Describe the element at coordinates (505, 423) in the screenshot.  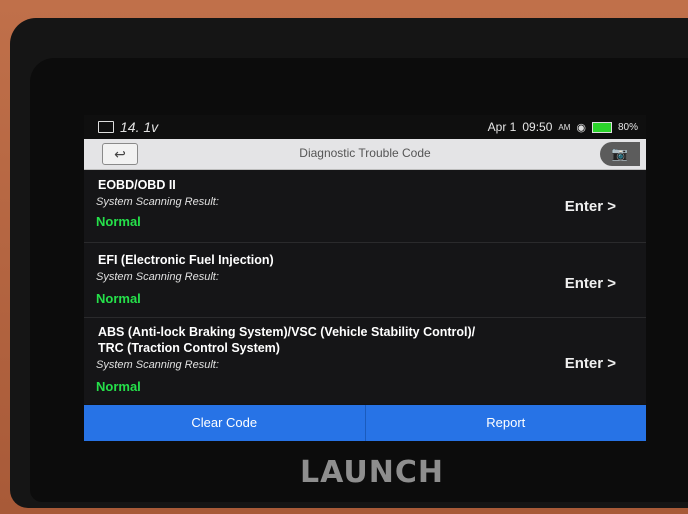
I see `report-button: Report` at that location.